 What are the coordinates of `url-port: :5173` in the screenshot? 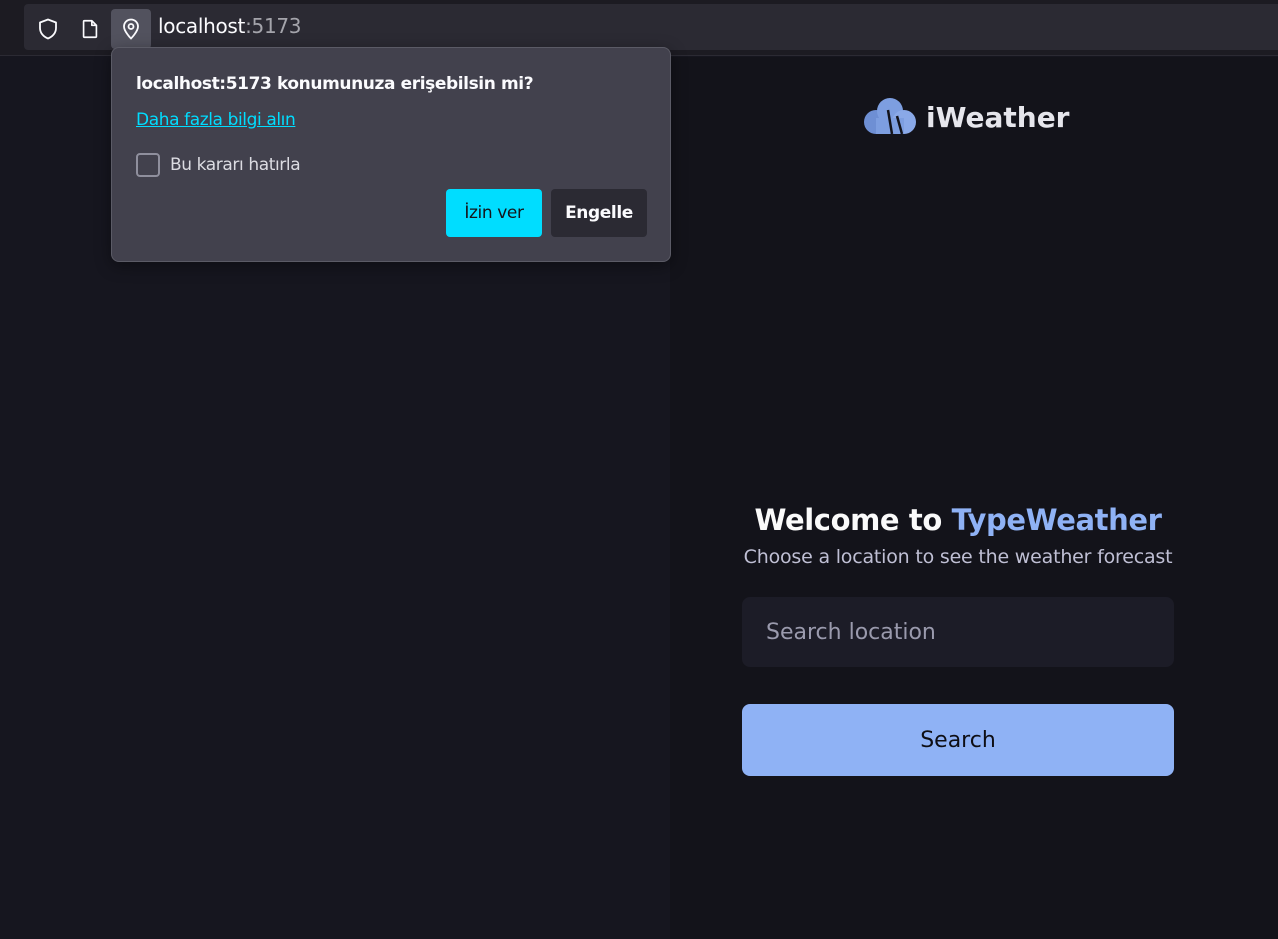 It's located at (273, 26).